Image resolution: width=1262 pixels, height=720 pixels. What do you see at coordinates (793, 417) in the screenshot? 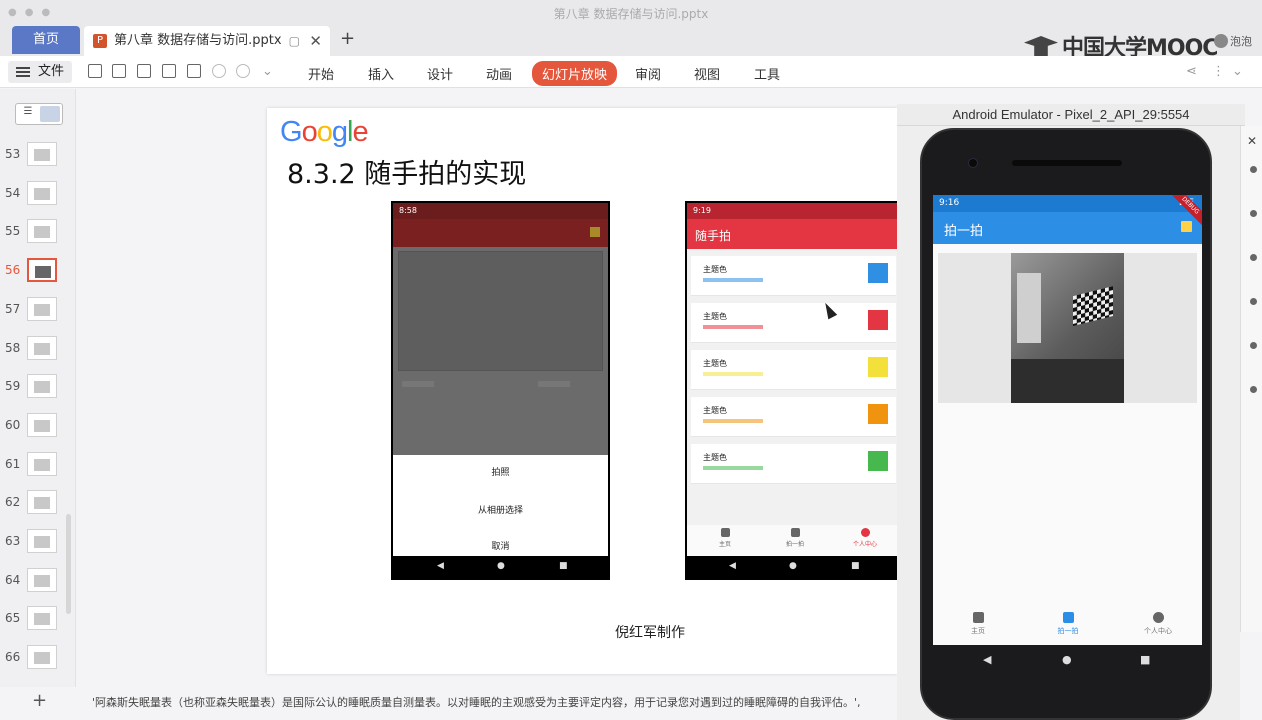
I see `list-item: 主题色` at bounding box center [793, 417].